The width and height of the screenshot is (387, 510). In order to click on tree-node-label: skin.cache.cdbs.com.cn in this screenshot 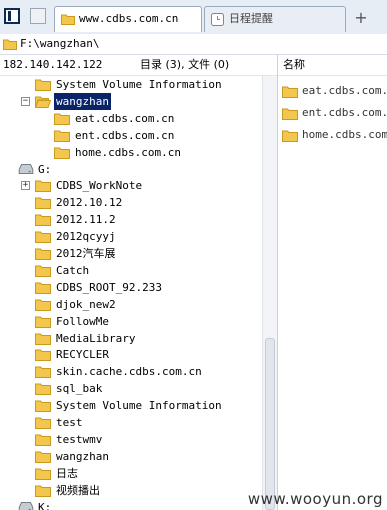, I will do `click(129, 372)`.